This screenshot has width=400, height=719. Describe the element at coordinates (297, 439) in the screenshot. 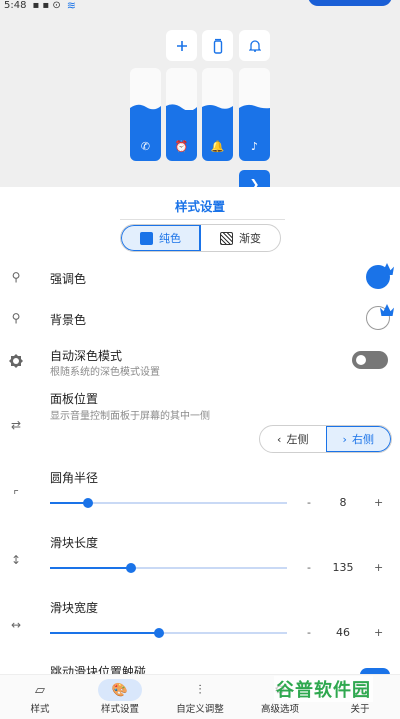

I see `position-left-label: 左侧` at that location.